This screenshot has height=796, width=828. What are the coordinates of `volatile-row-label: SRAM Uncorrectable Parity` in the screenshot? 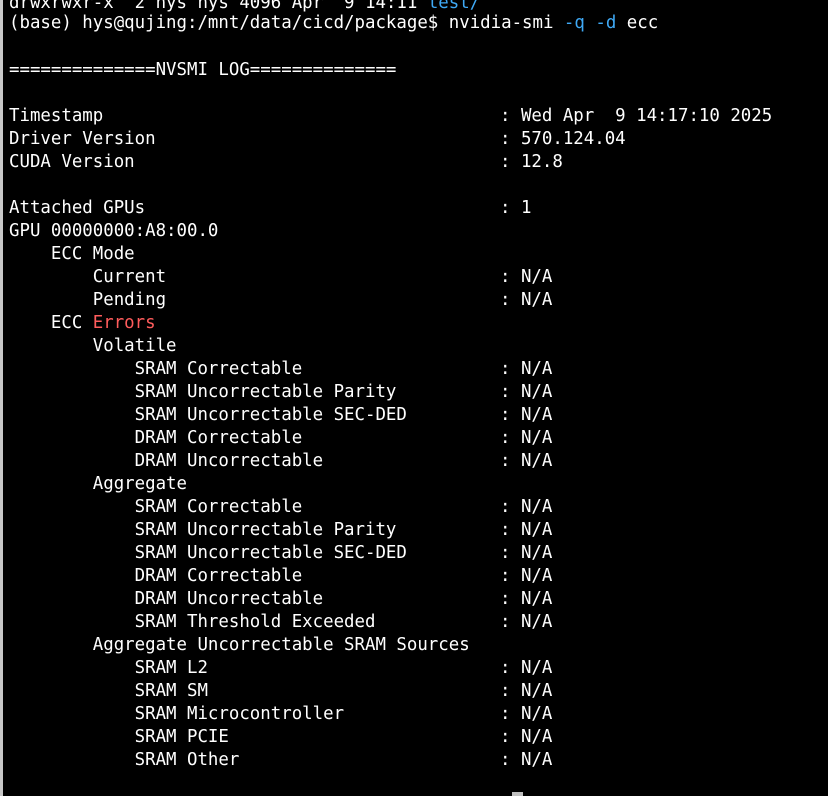 It's located at (203, 392).